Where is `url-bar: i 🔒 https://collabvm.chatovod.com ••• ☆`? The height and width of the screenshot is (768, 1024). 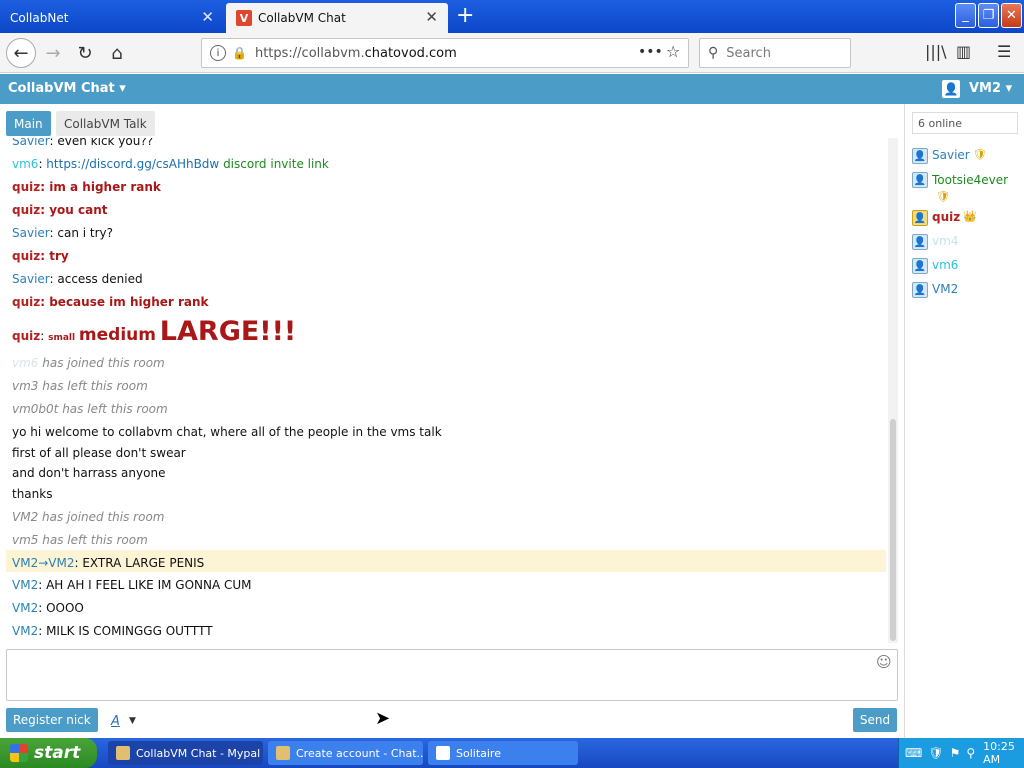
url-bar: i 🔒 https://collabvm.chatovod.com ••• ☆ is located at coordinates (445, 53).